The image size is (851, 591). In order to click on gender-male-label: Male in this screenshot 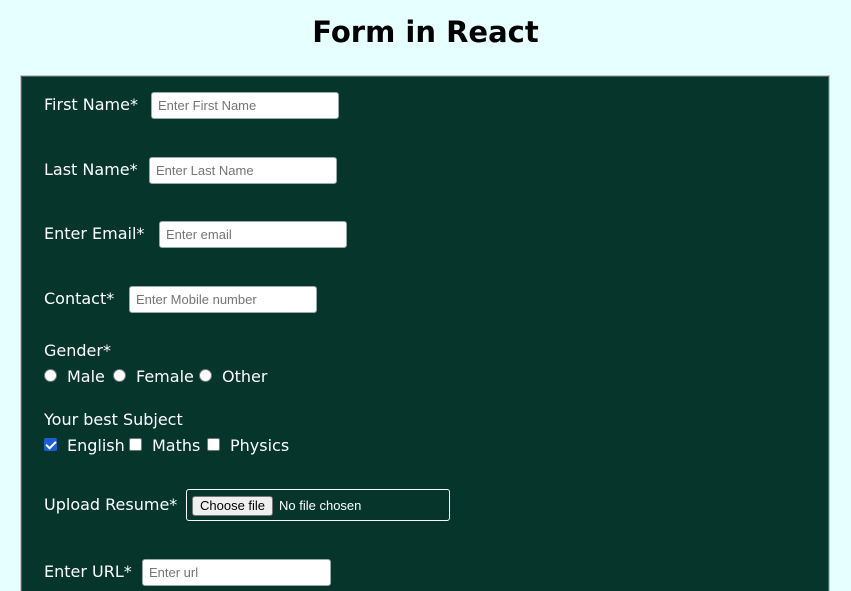, I will do `click(86, 376)`.